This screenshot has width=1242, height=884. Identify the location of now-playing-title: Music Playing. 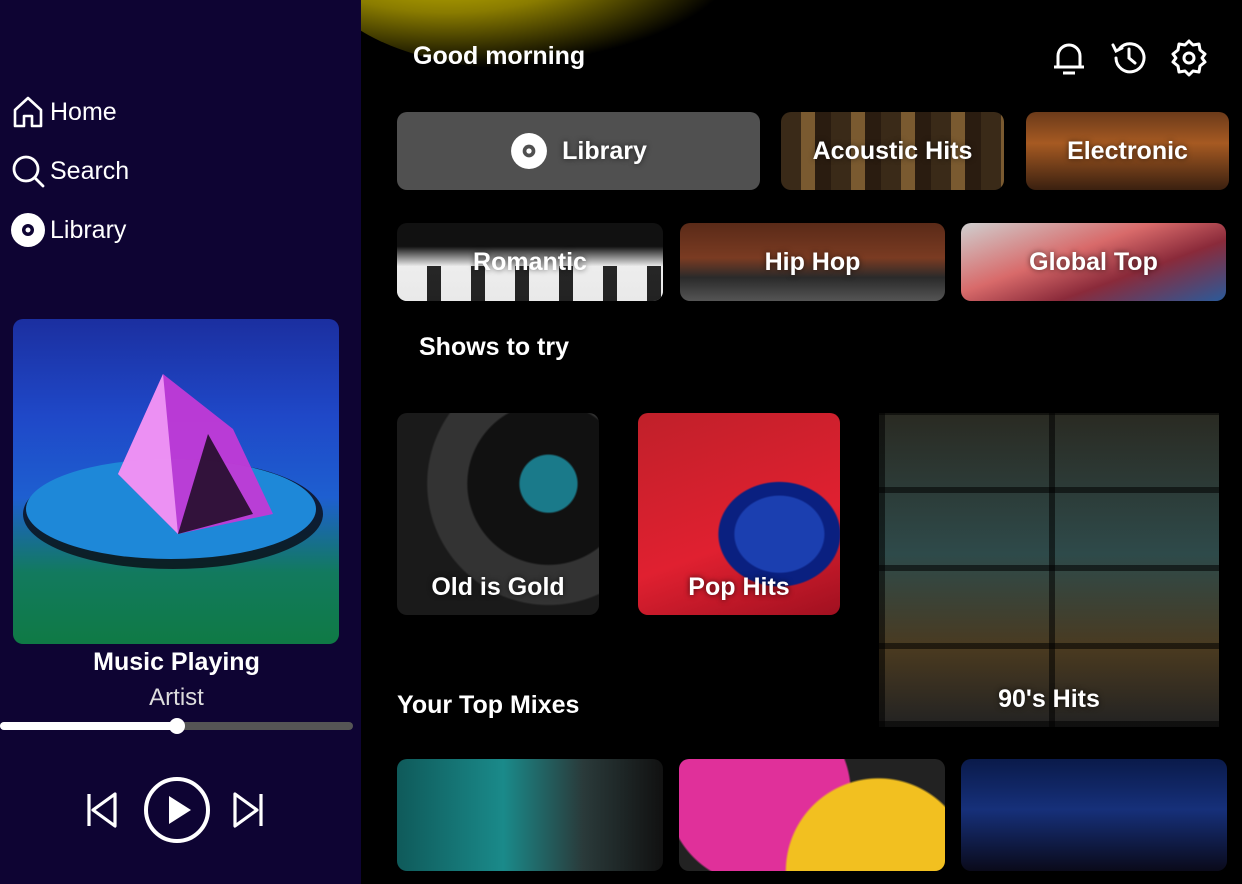
(176, 662).